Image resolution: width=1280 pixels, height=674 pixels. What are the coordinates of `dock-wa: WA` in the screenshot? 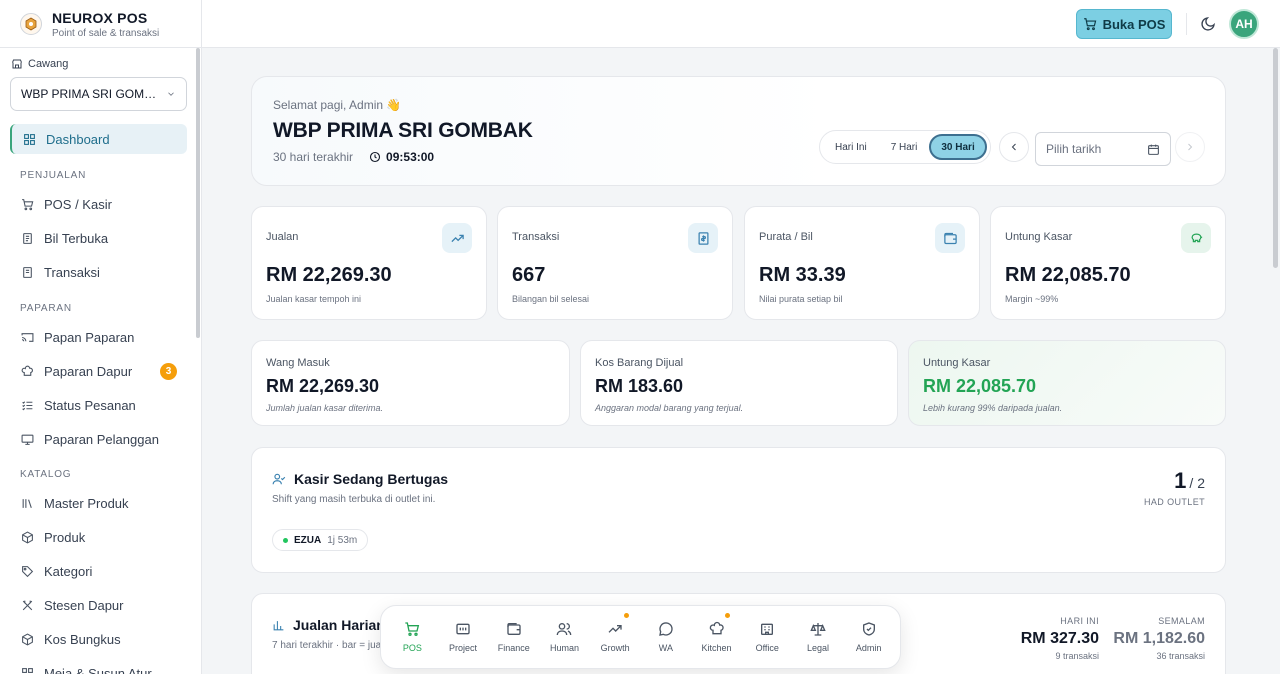 It's located at (666, 637).